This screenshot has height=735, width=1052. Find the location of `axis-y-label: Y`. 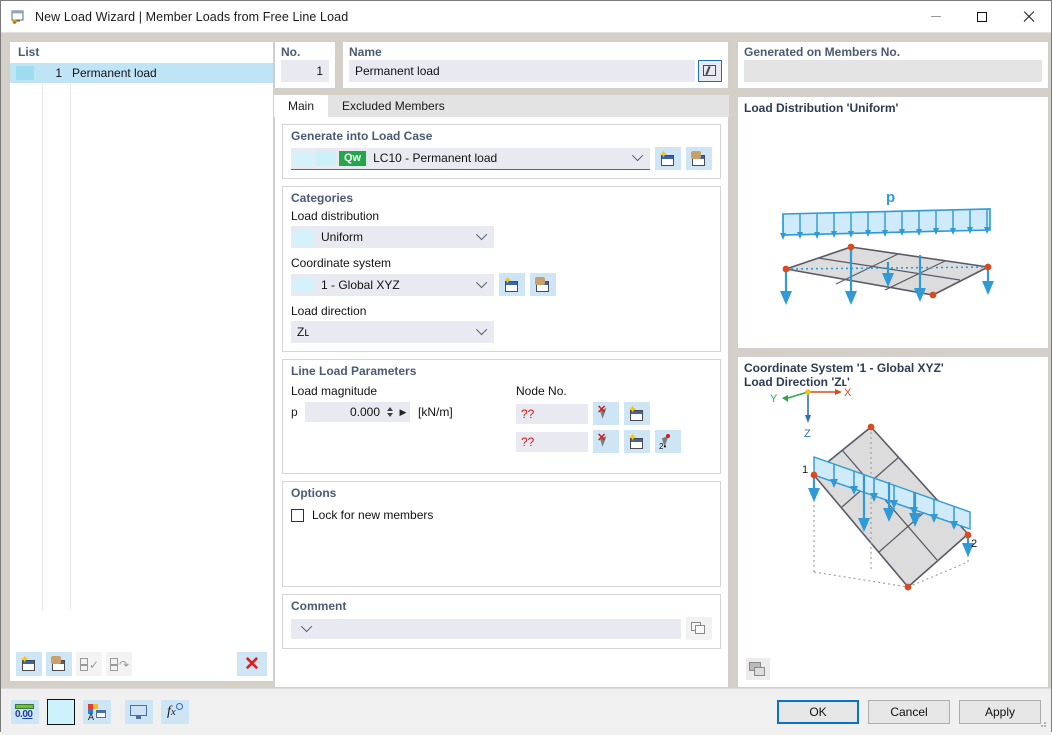

axis-y-label: Y is located at coordinates (774, 399).